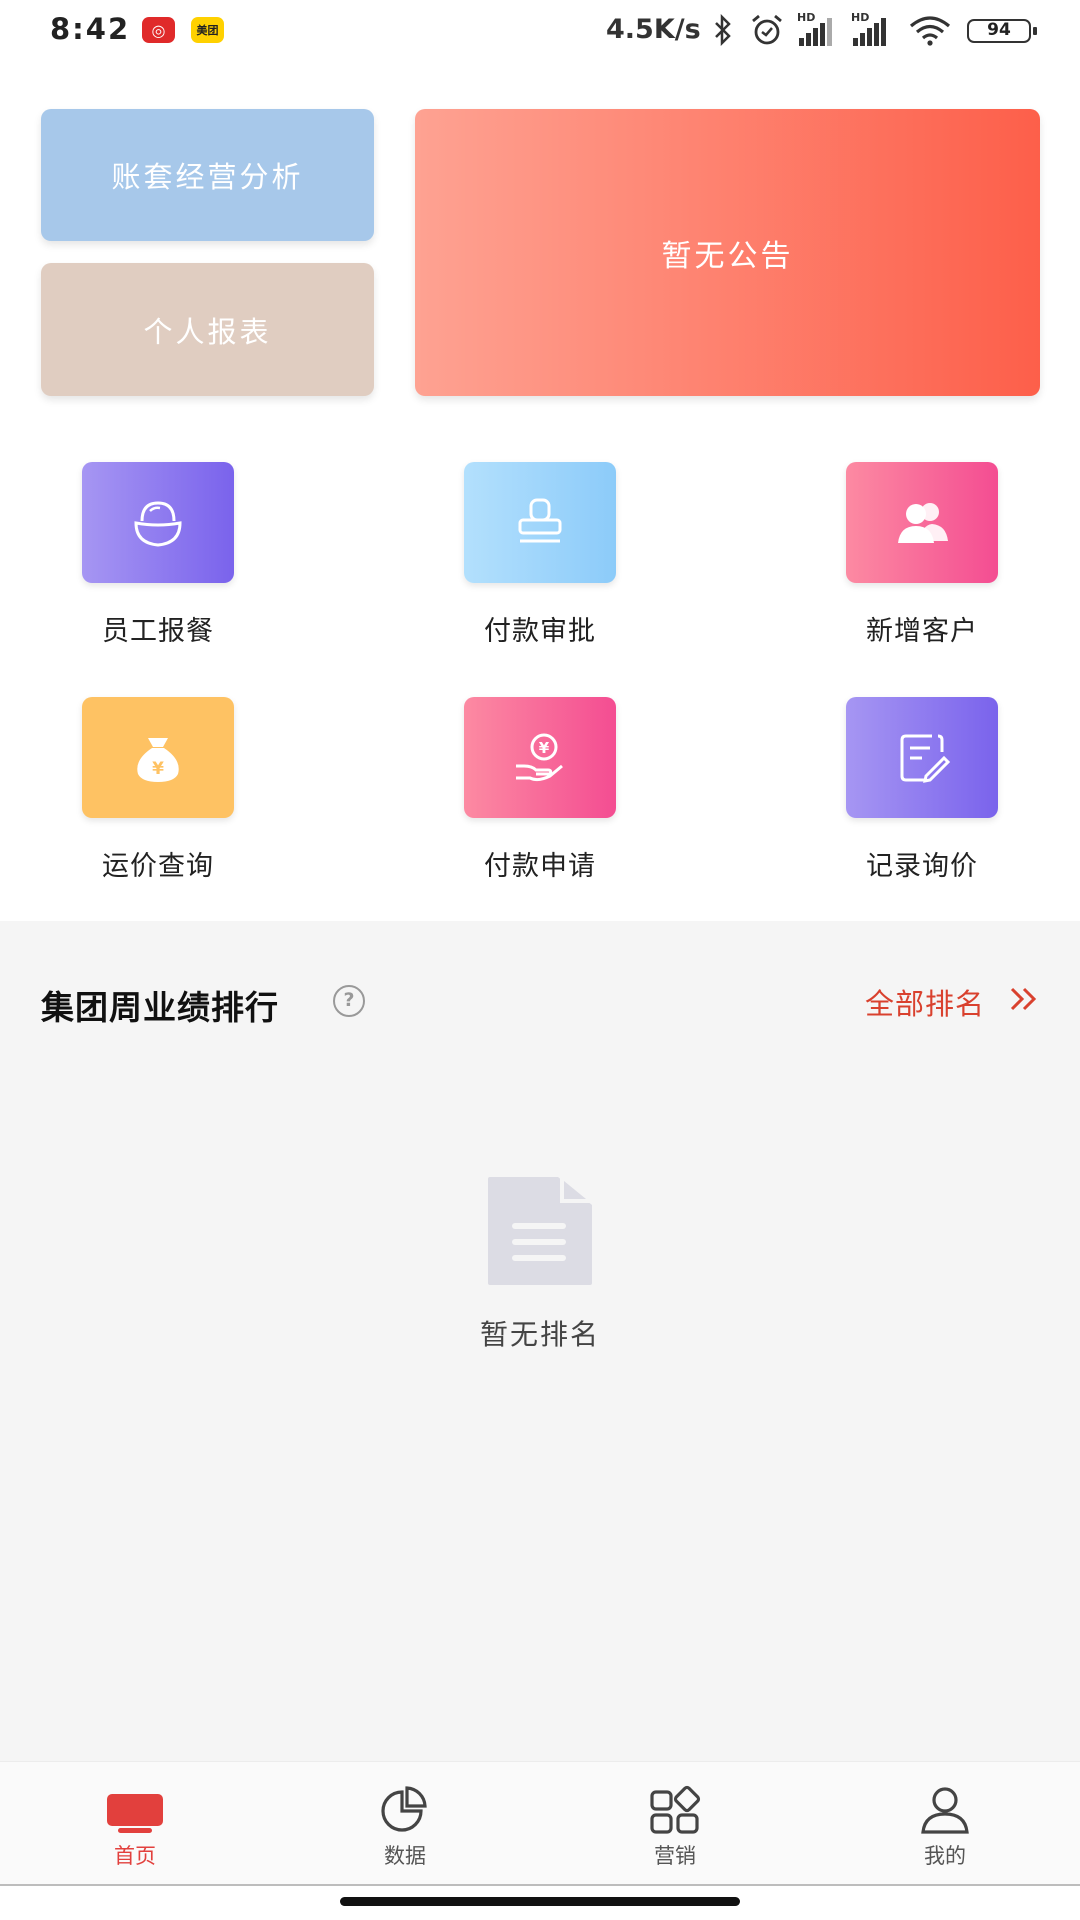  I want to click on tab-label: 营销, so click(675, 1856).